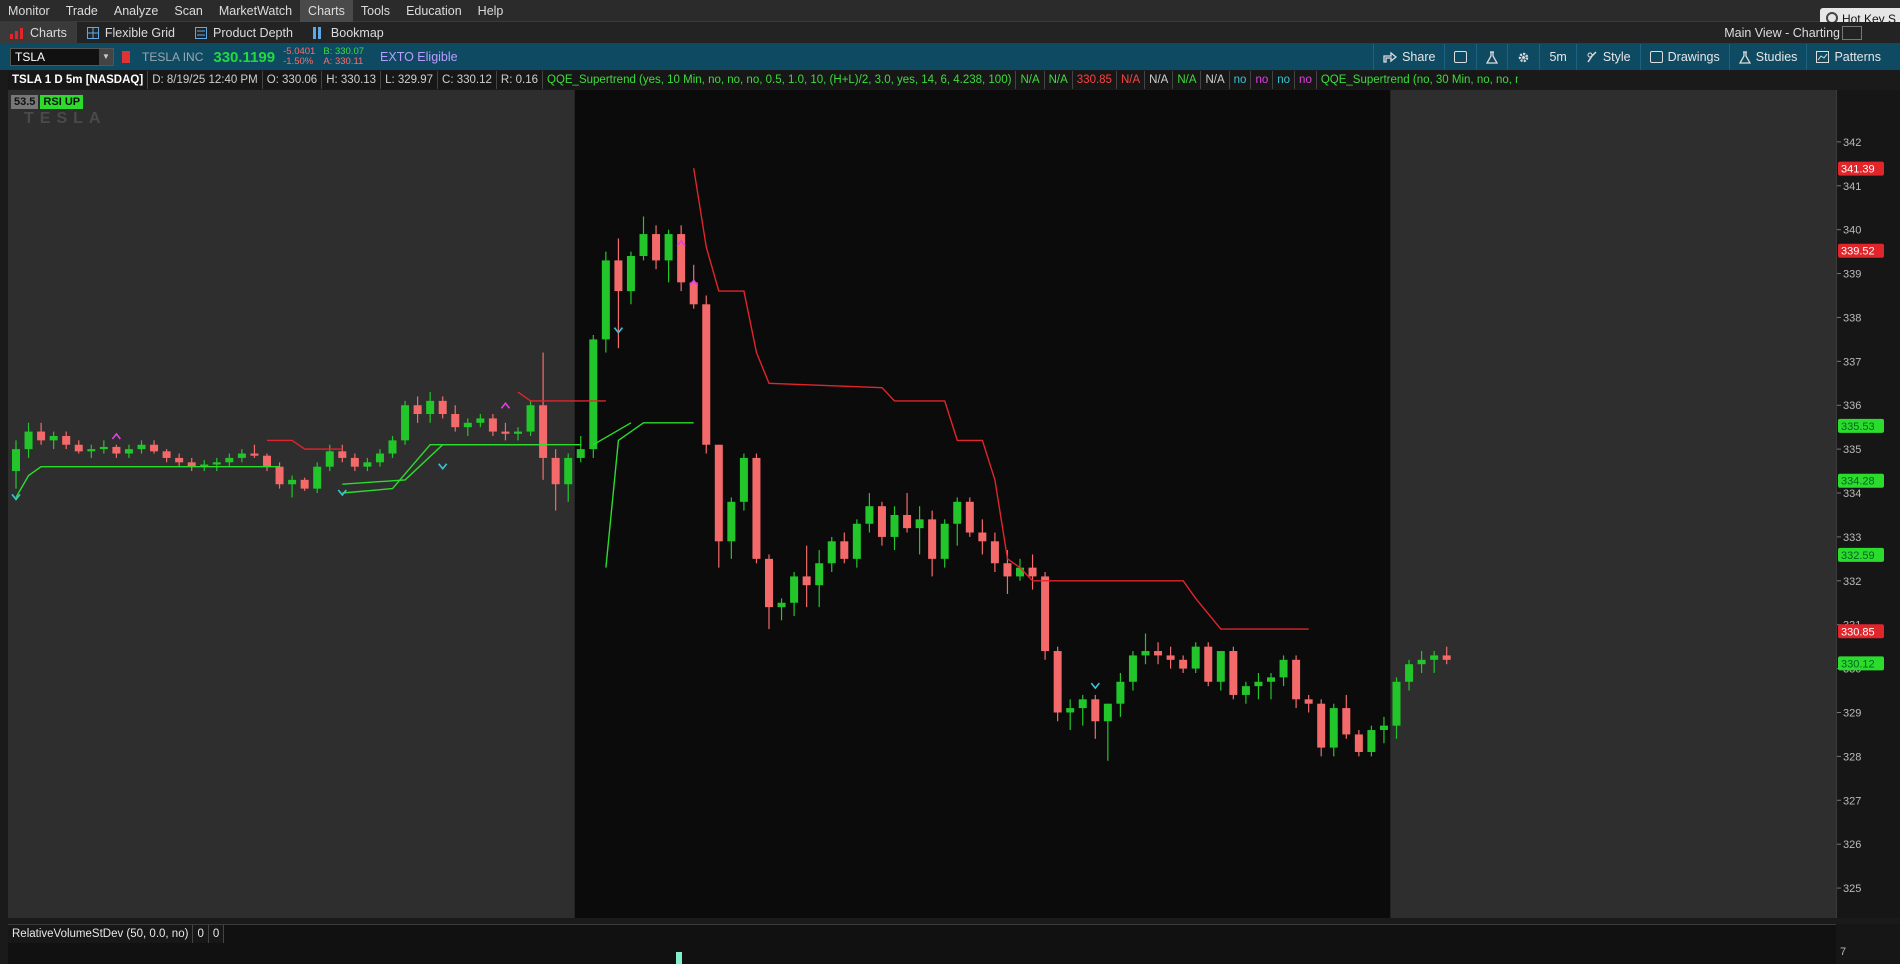 Image resolution: width=1900 pixels, height=964 pixels. Describe the element at coordinates (434, 11) in the screenshot. I see `menu-education: Education` at that location.